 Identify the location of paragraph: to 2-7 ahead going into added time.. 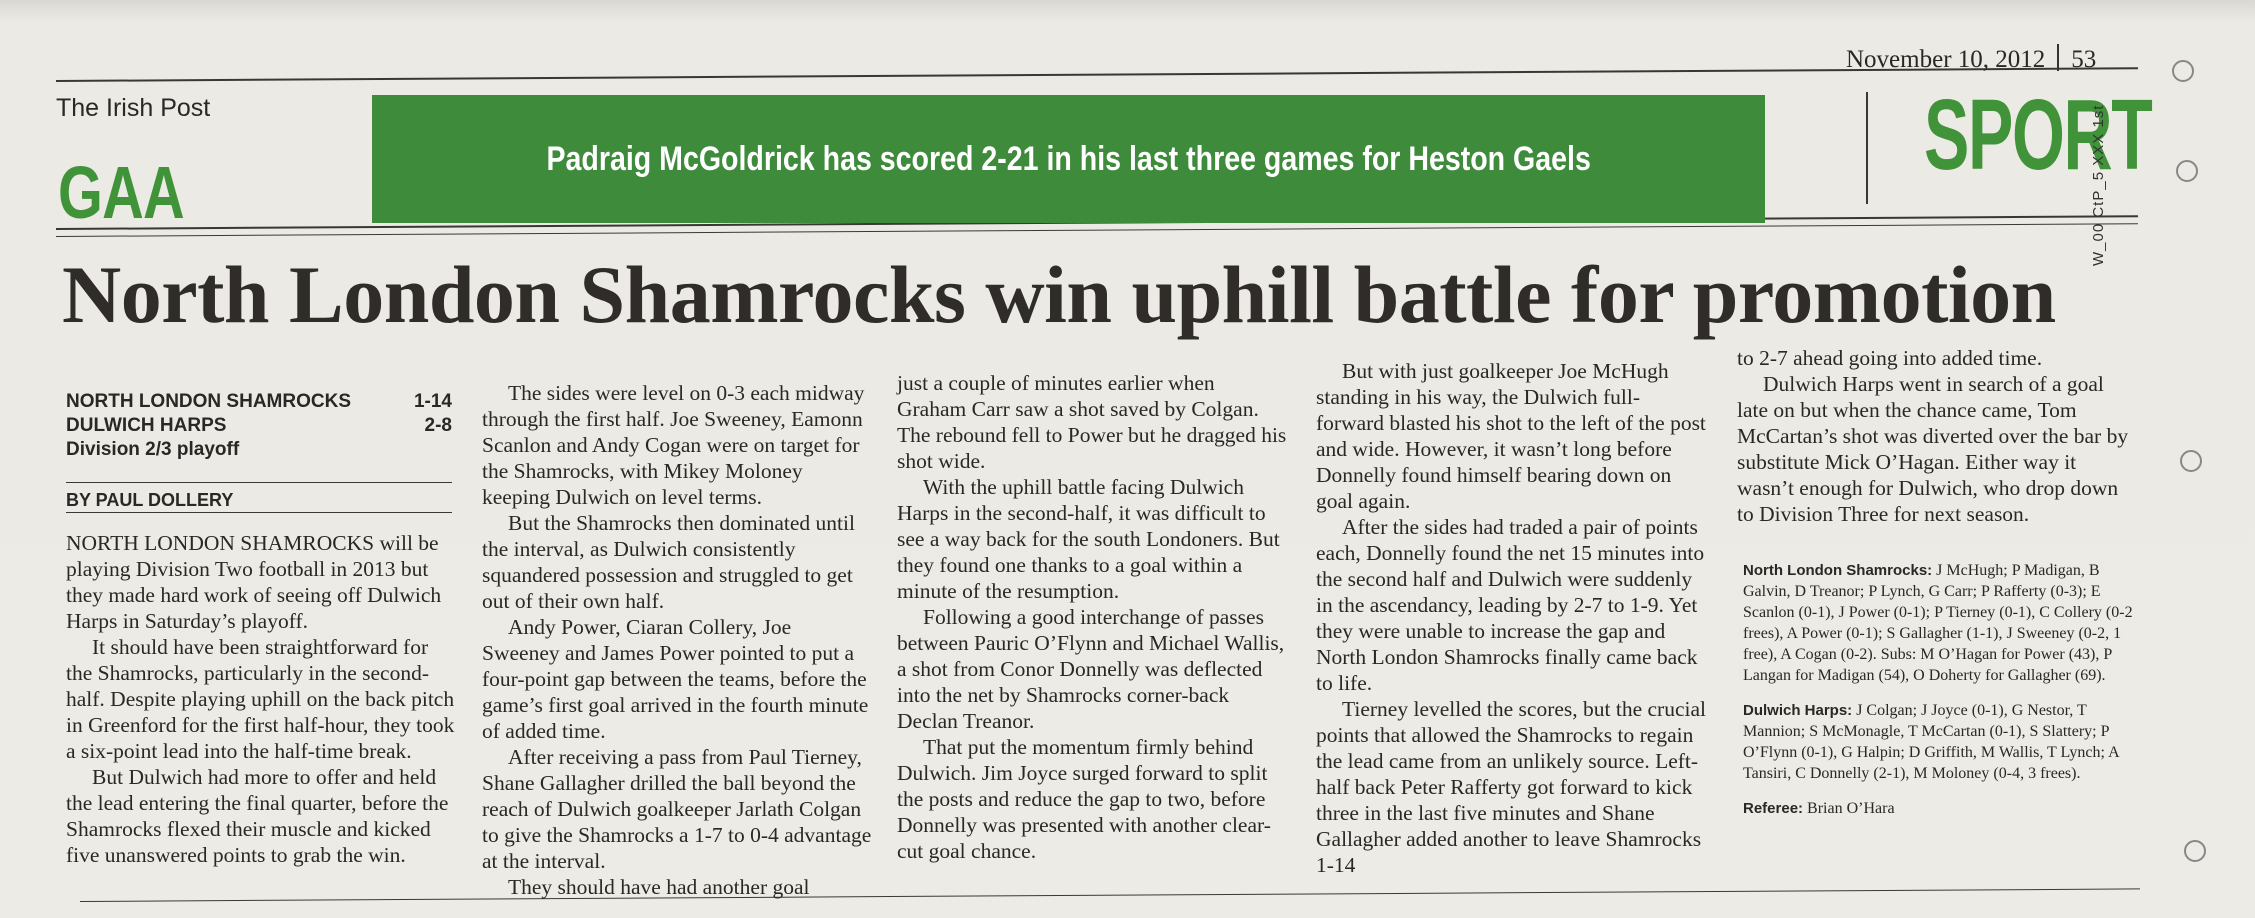
(1890, 358).